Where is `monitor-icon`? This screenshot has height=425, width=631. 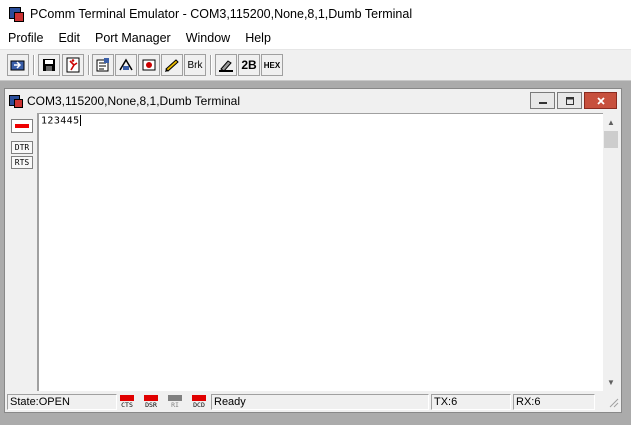 monitor-icon is located at coordinates (226, 66).